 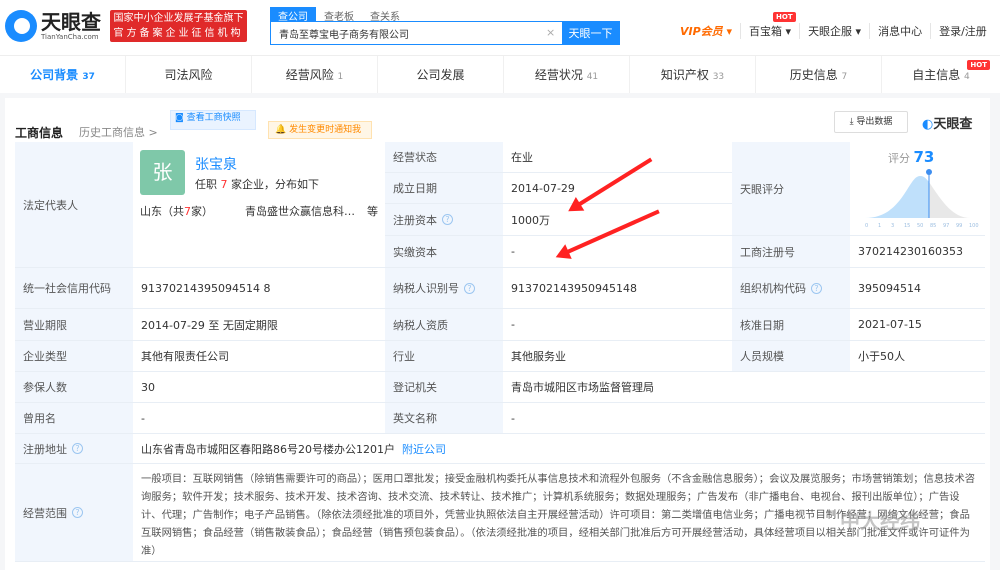 I want to click on snapshot-button: ◙ 查看工商快照, so click(x=213, y=120).